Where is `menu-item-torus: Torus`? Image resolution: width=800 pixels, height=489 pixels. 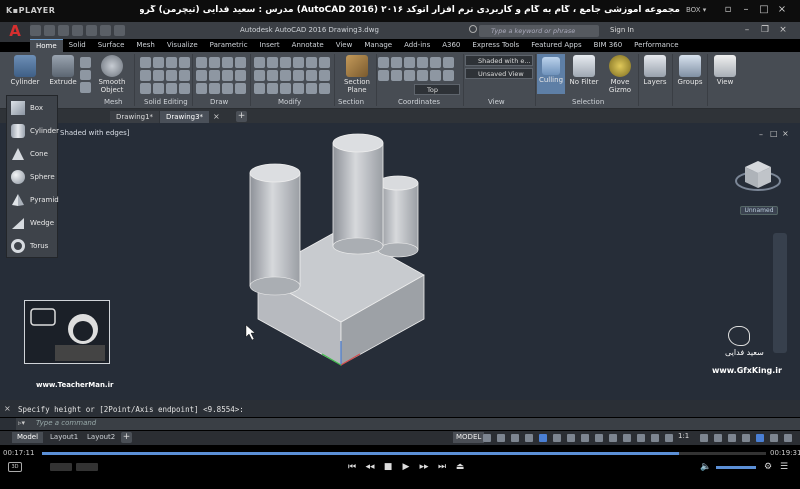
menu-item-torus: Torus is located at coordinates (33, 245).